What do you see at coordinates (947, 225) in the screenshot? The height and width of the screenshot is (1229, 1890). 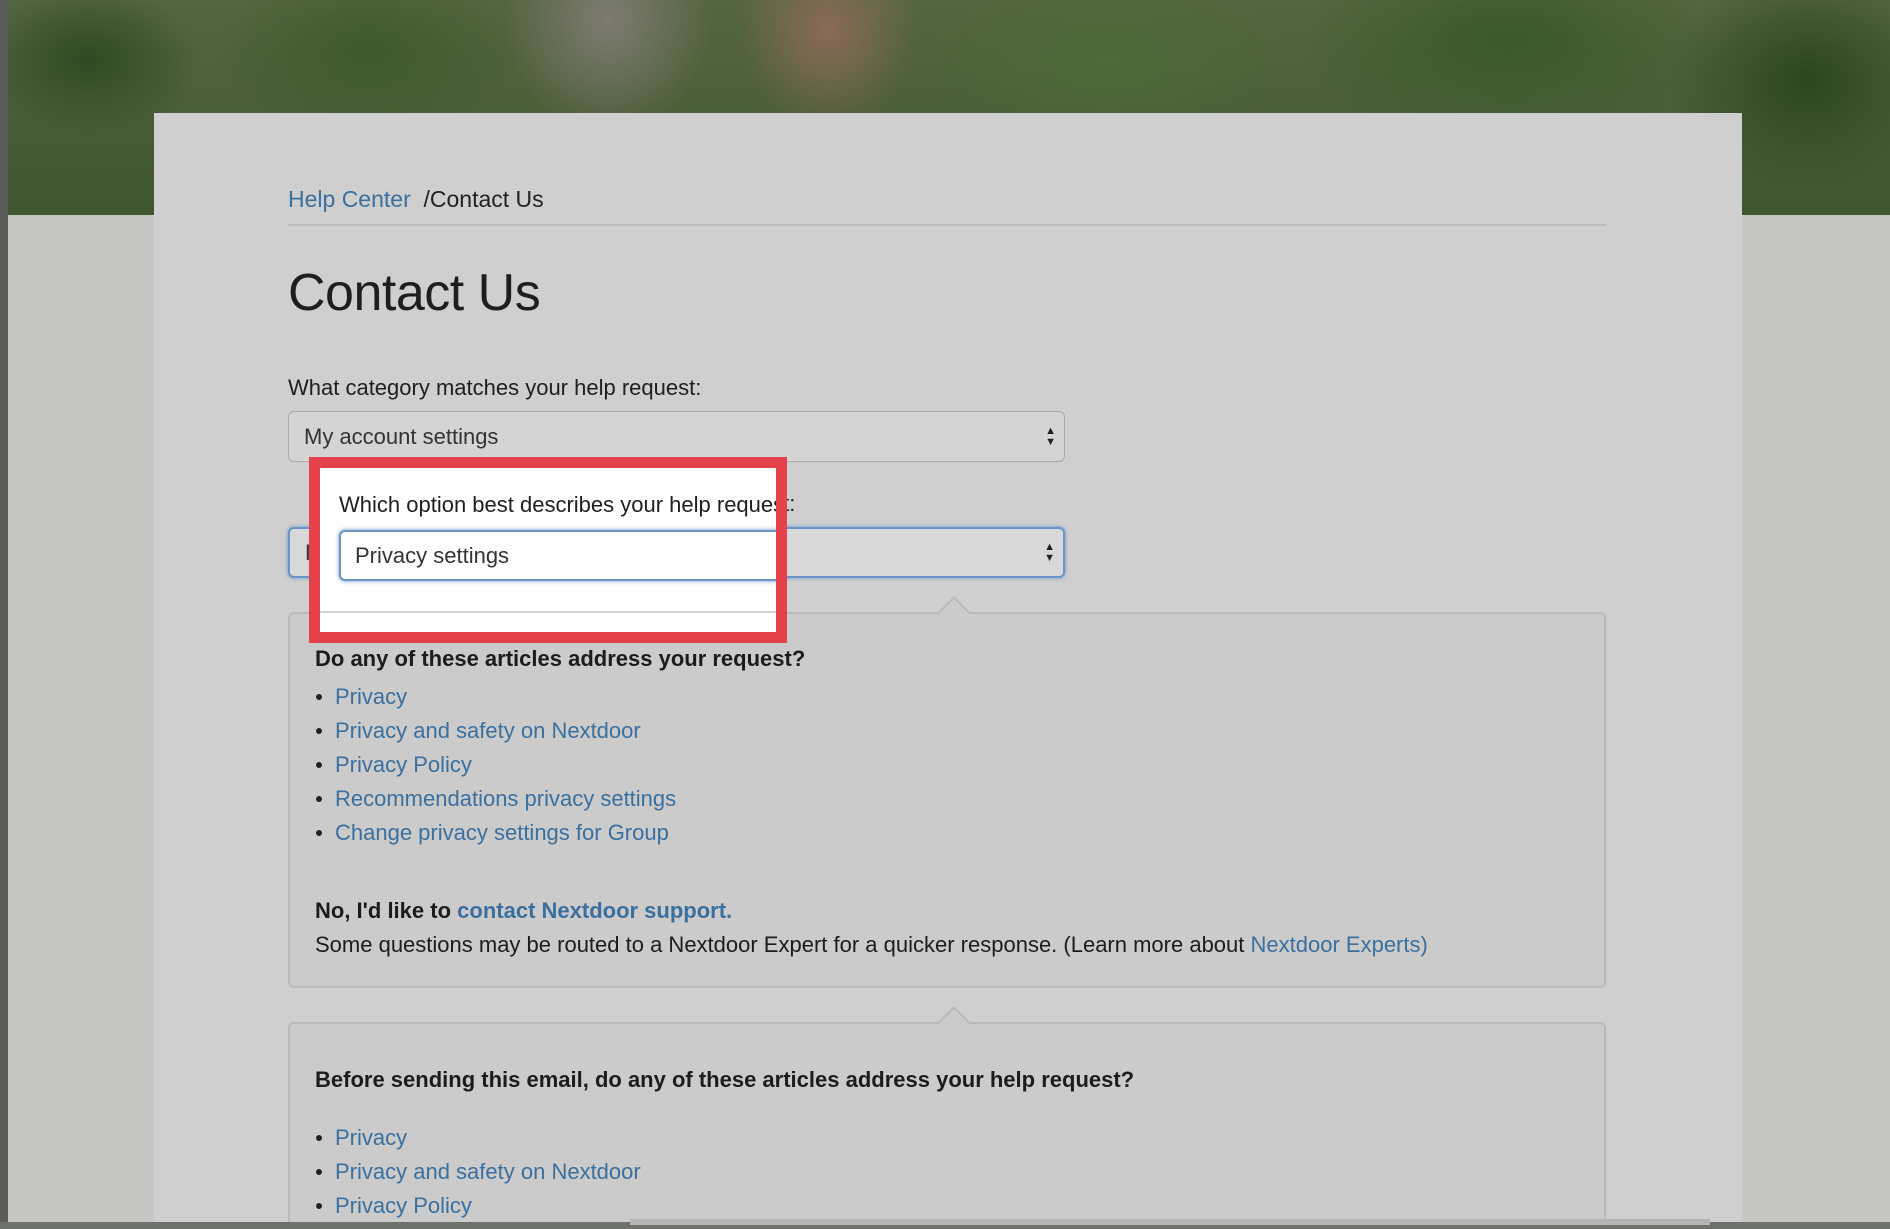 I see `divider` at bounding box center [947, 225].